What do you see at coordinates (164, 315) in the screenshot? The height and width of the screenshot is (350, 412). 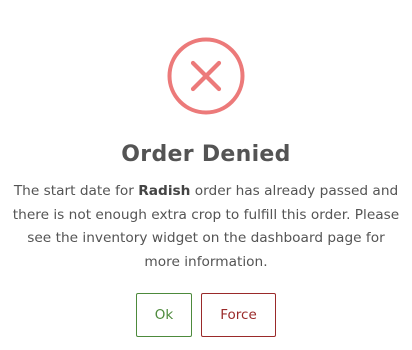 I see `ok-button: Ok` at bounding box center [164, 315].